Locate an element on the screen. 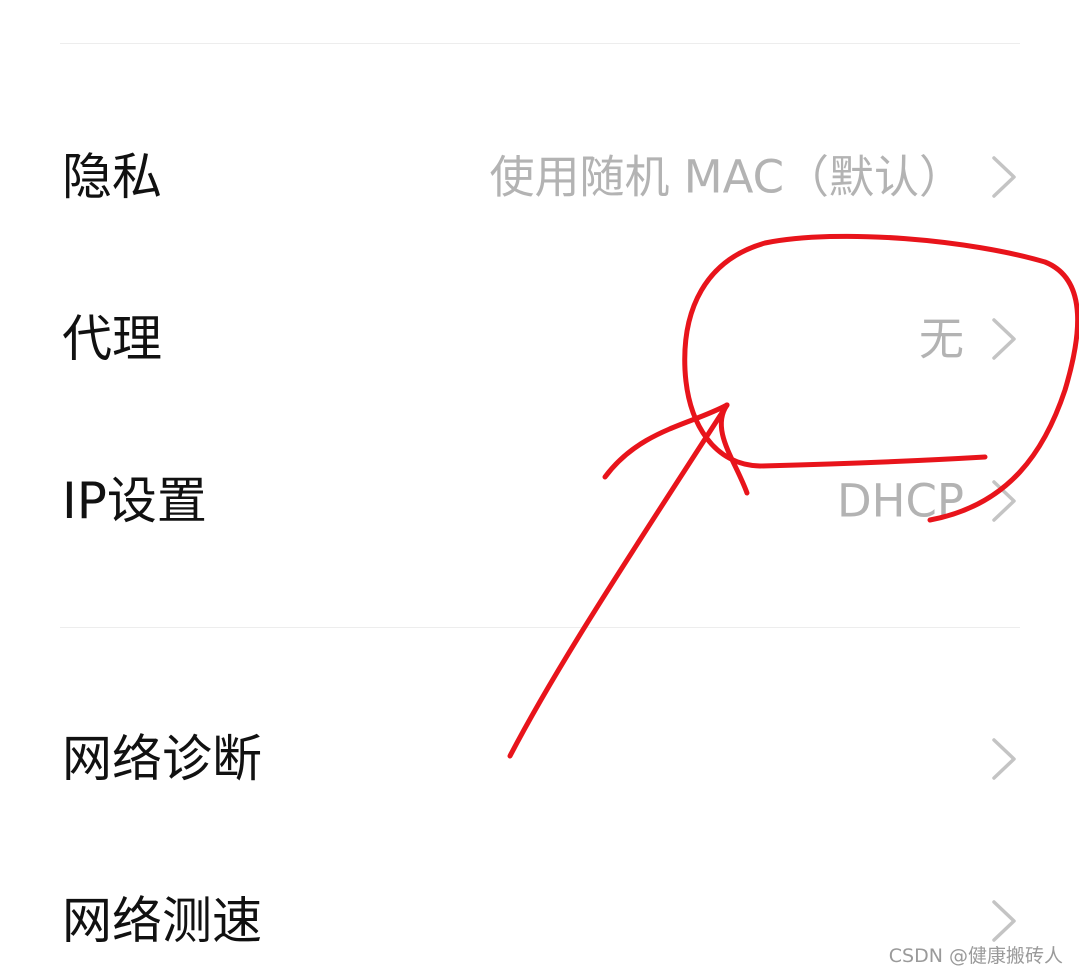 This screenshot has width=1079, height=976. speed-test-label: 网络测速 is located at coordinates (162, 921).